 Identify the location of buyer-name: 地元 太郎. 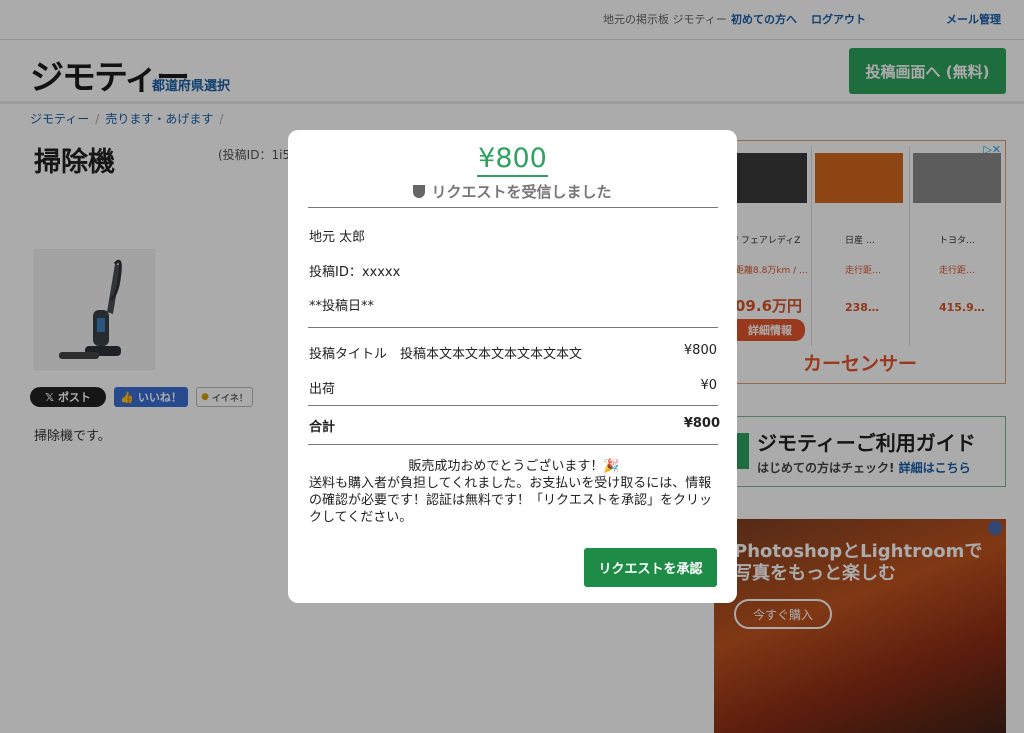
(337, 237).